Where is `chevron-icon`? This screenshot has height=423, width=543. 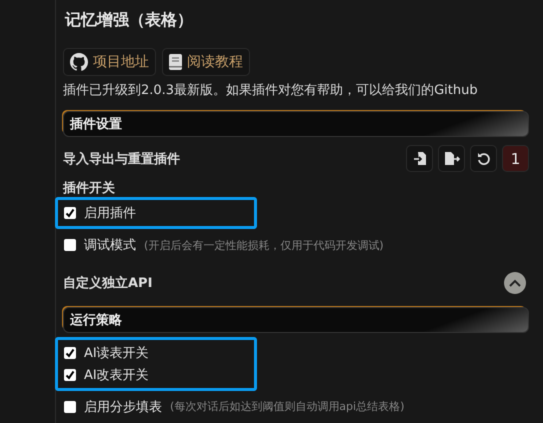 chevron-icon is located at coordinates (515, 283).